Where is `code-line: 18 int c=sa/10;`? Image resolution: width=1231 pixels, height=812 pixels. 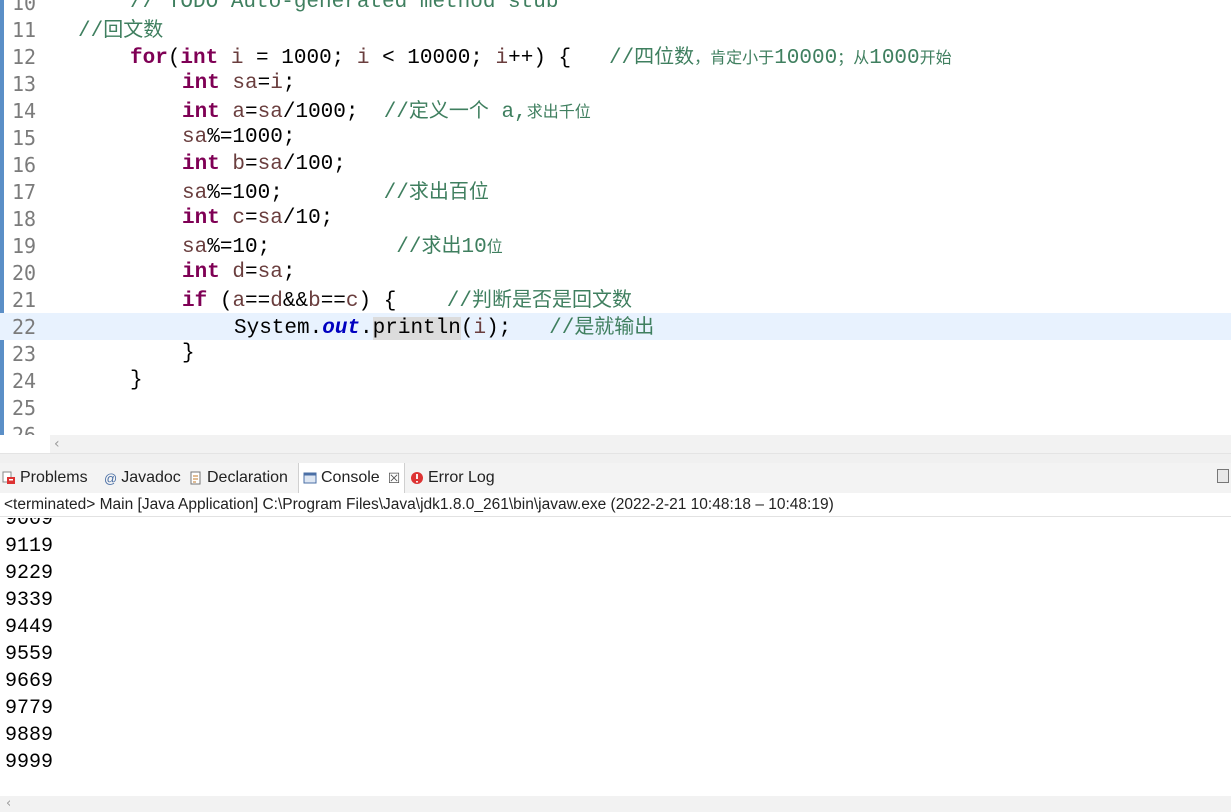 code-line: 18 int c=sa/10; is located at coordinates (615, 218).